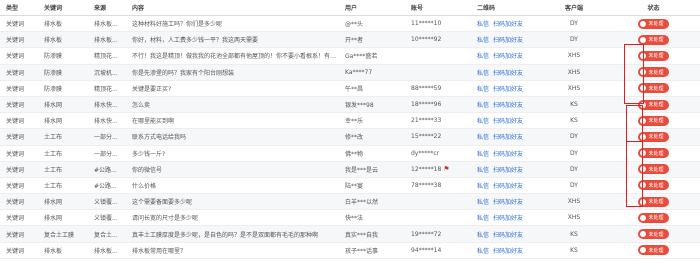  I want to click on cell-content: 你的微信号, so click(232, 169).